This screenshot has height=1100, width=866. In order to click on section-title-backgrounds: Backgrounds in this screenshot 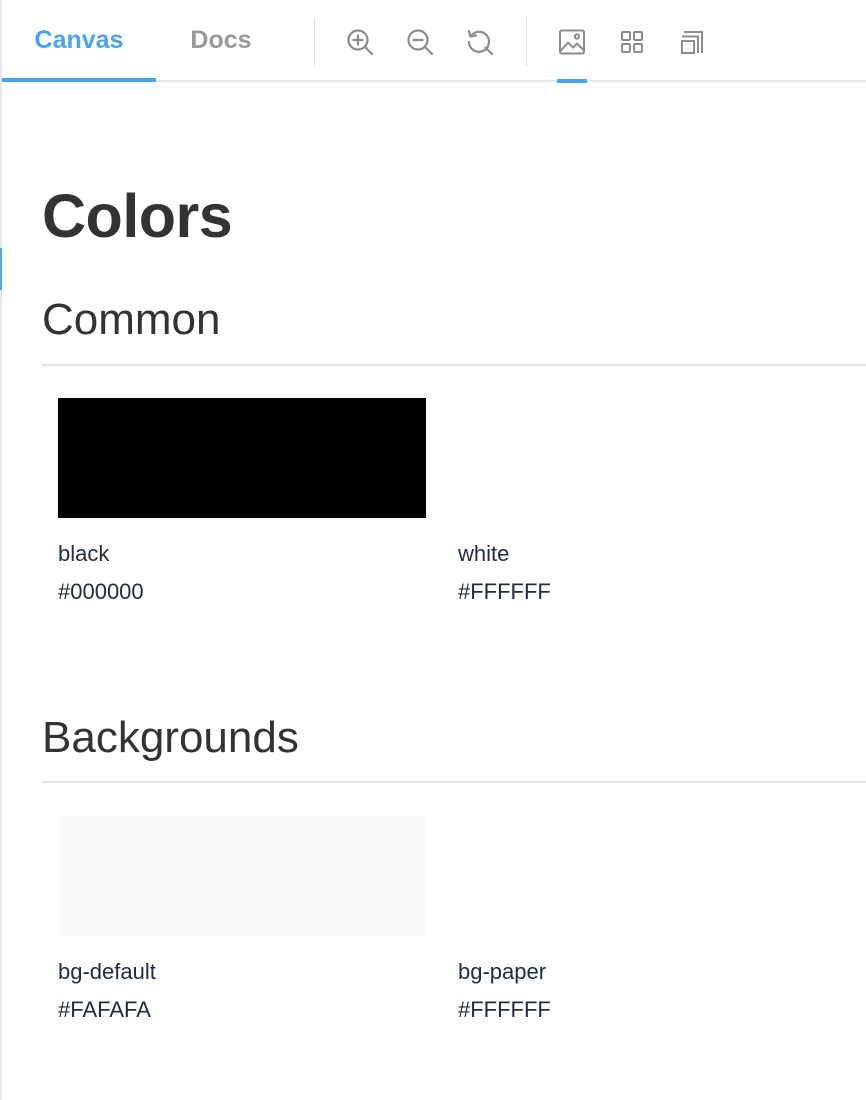, I will do `click(170, 737)`.